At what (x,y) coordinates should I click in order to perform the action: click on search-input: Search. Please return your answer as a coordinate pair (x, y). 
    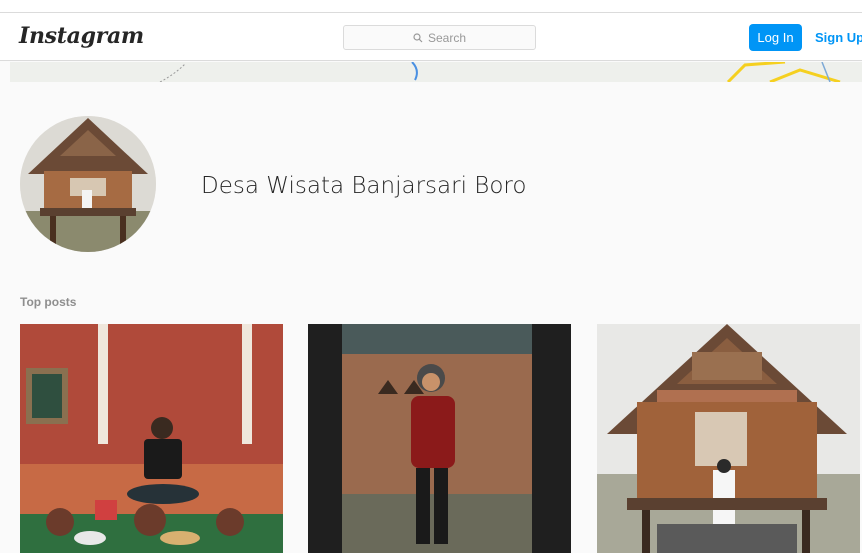
    Looking at the image, I should click on (439, 37).